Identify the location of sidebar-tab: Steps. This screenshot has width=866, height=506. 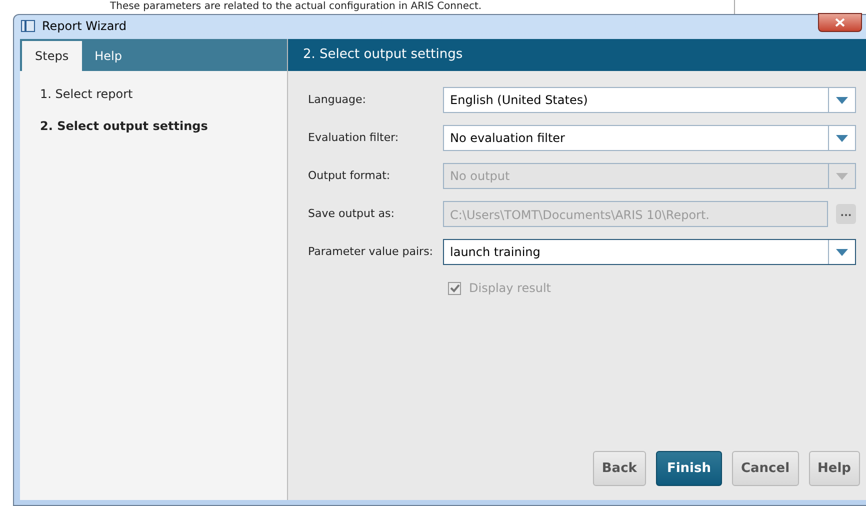
(52, 56).